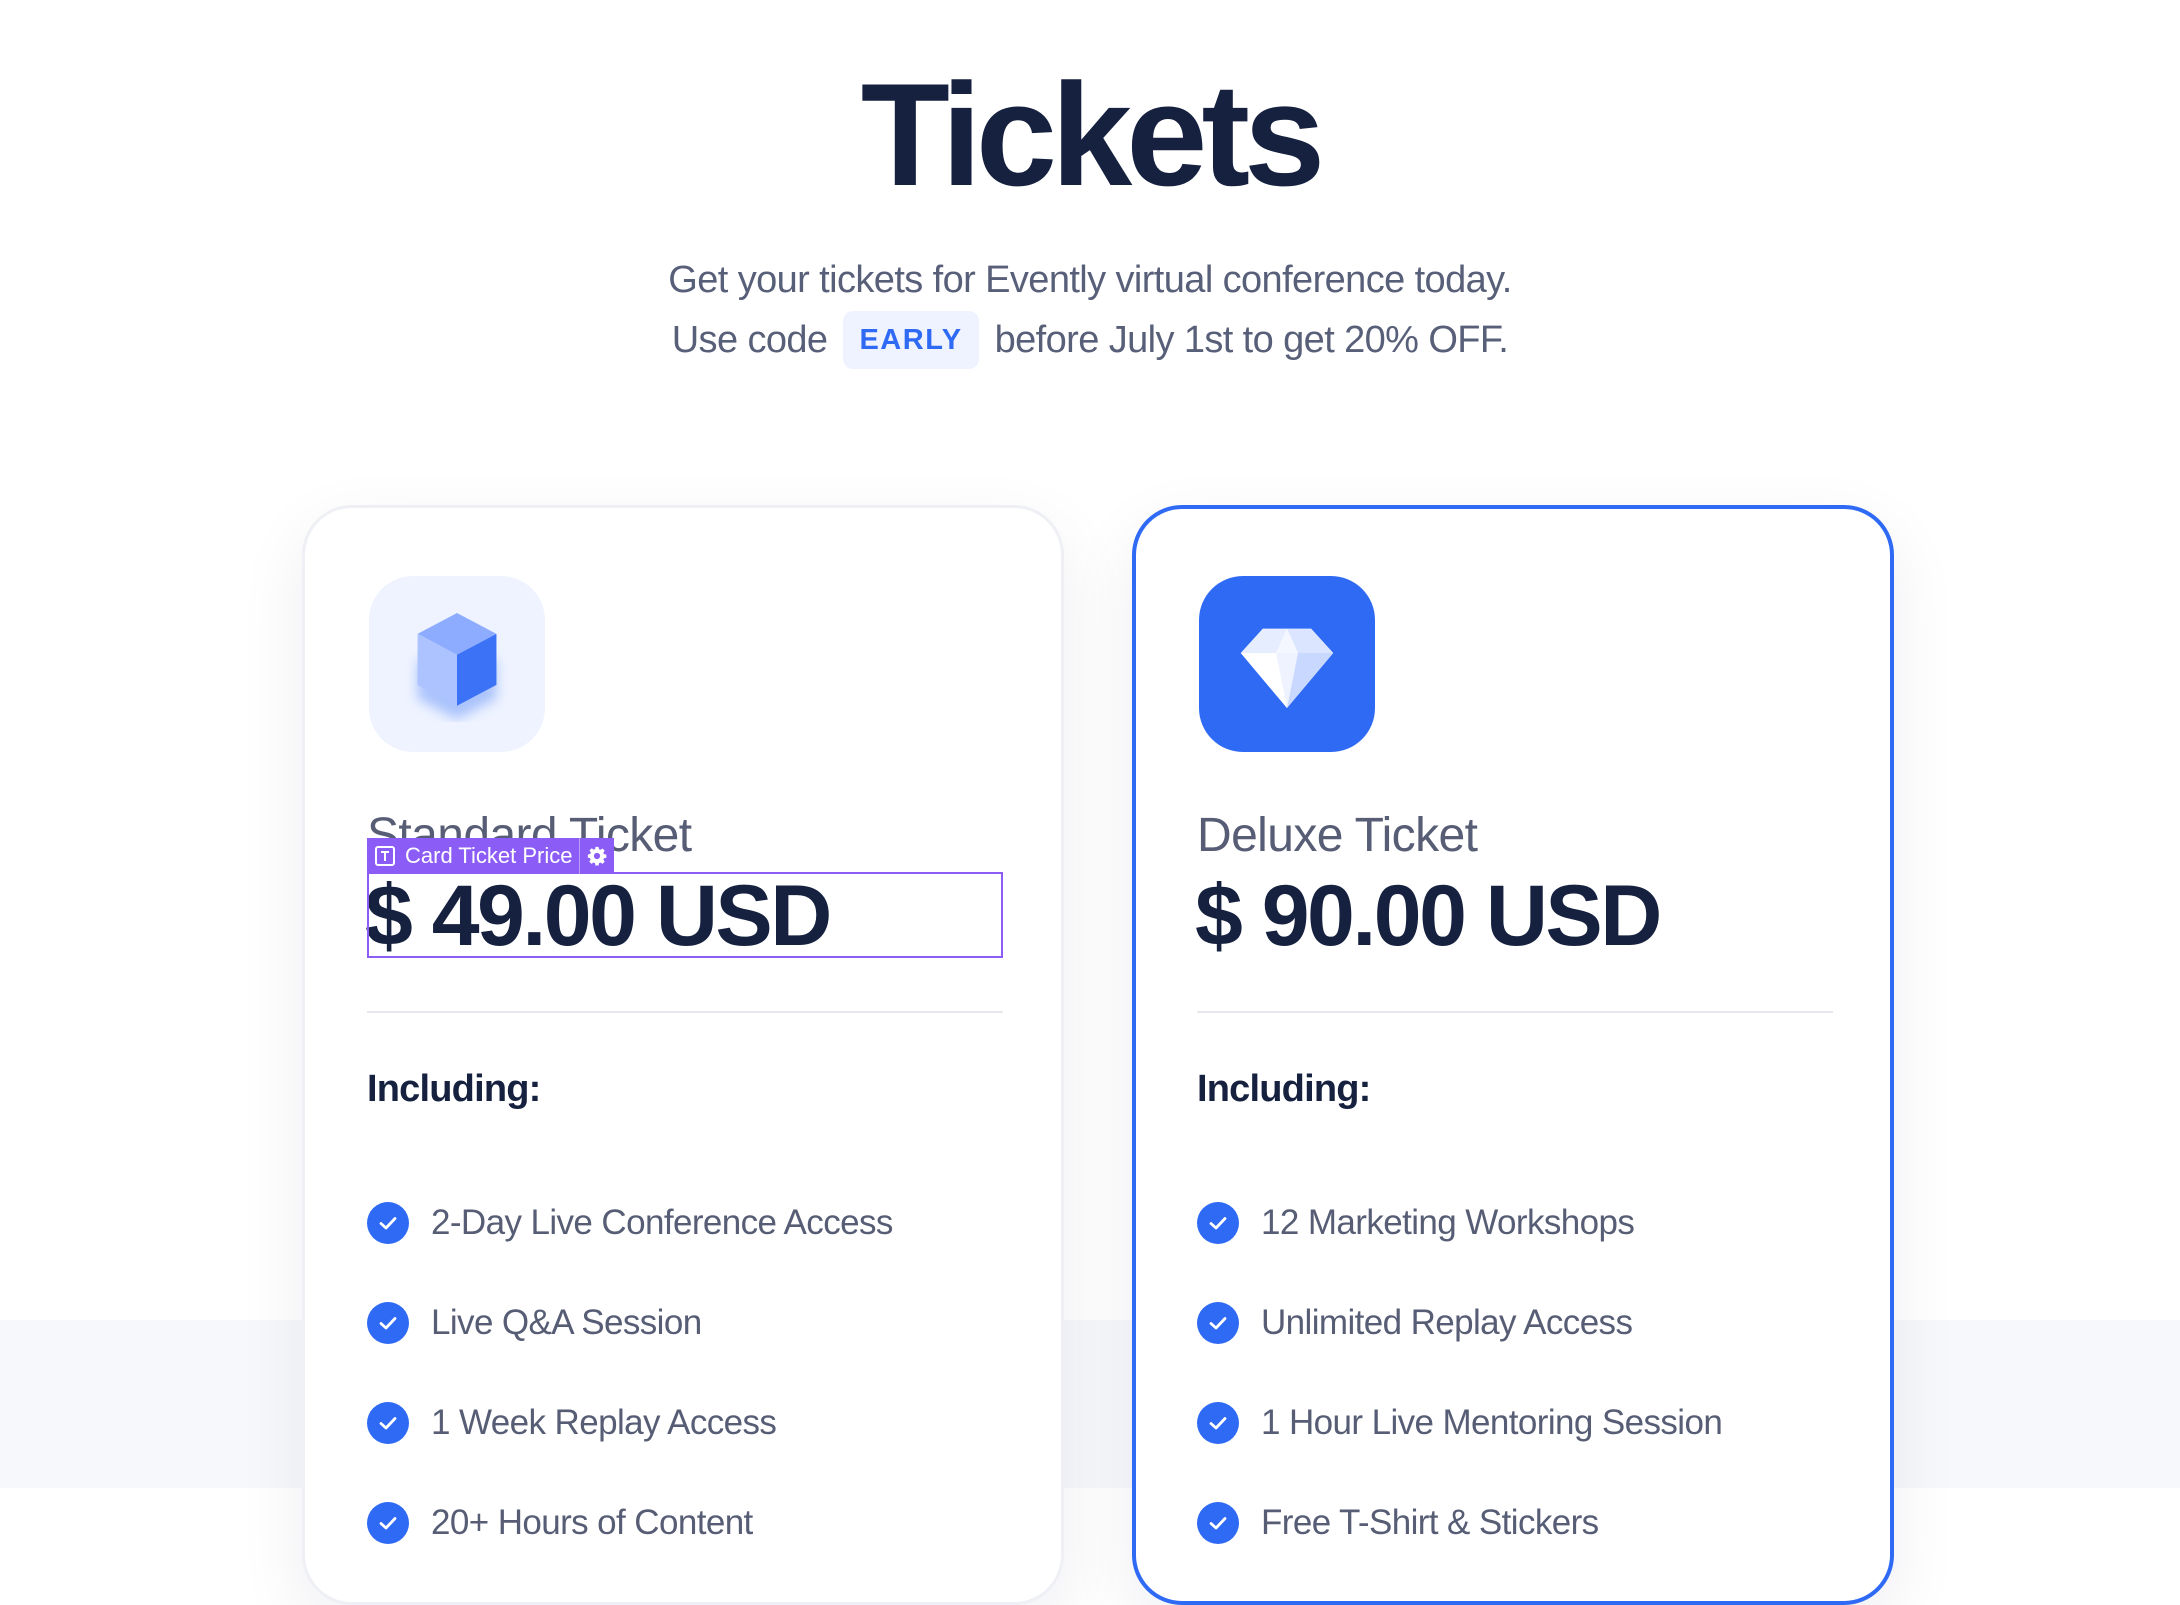 Image resolution: width=2180 pixels, height=1605 pixels. What do you see at coordinates (1447, 1322) in the screenshot?
I see `feature-text: Unlimited Replay Access` at bounding box center [1447, 1322].